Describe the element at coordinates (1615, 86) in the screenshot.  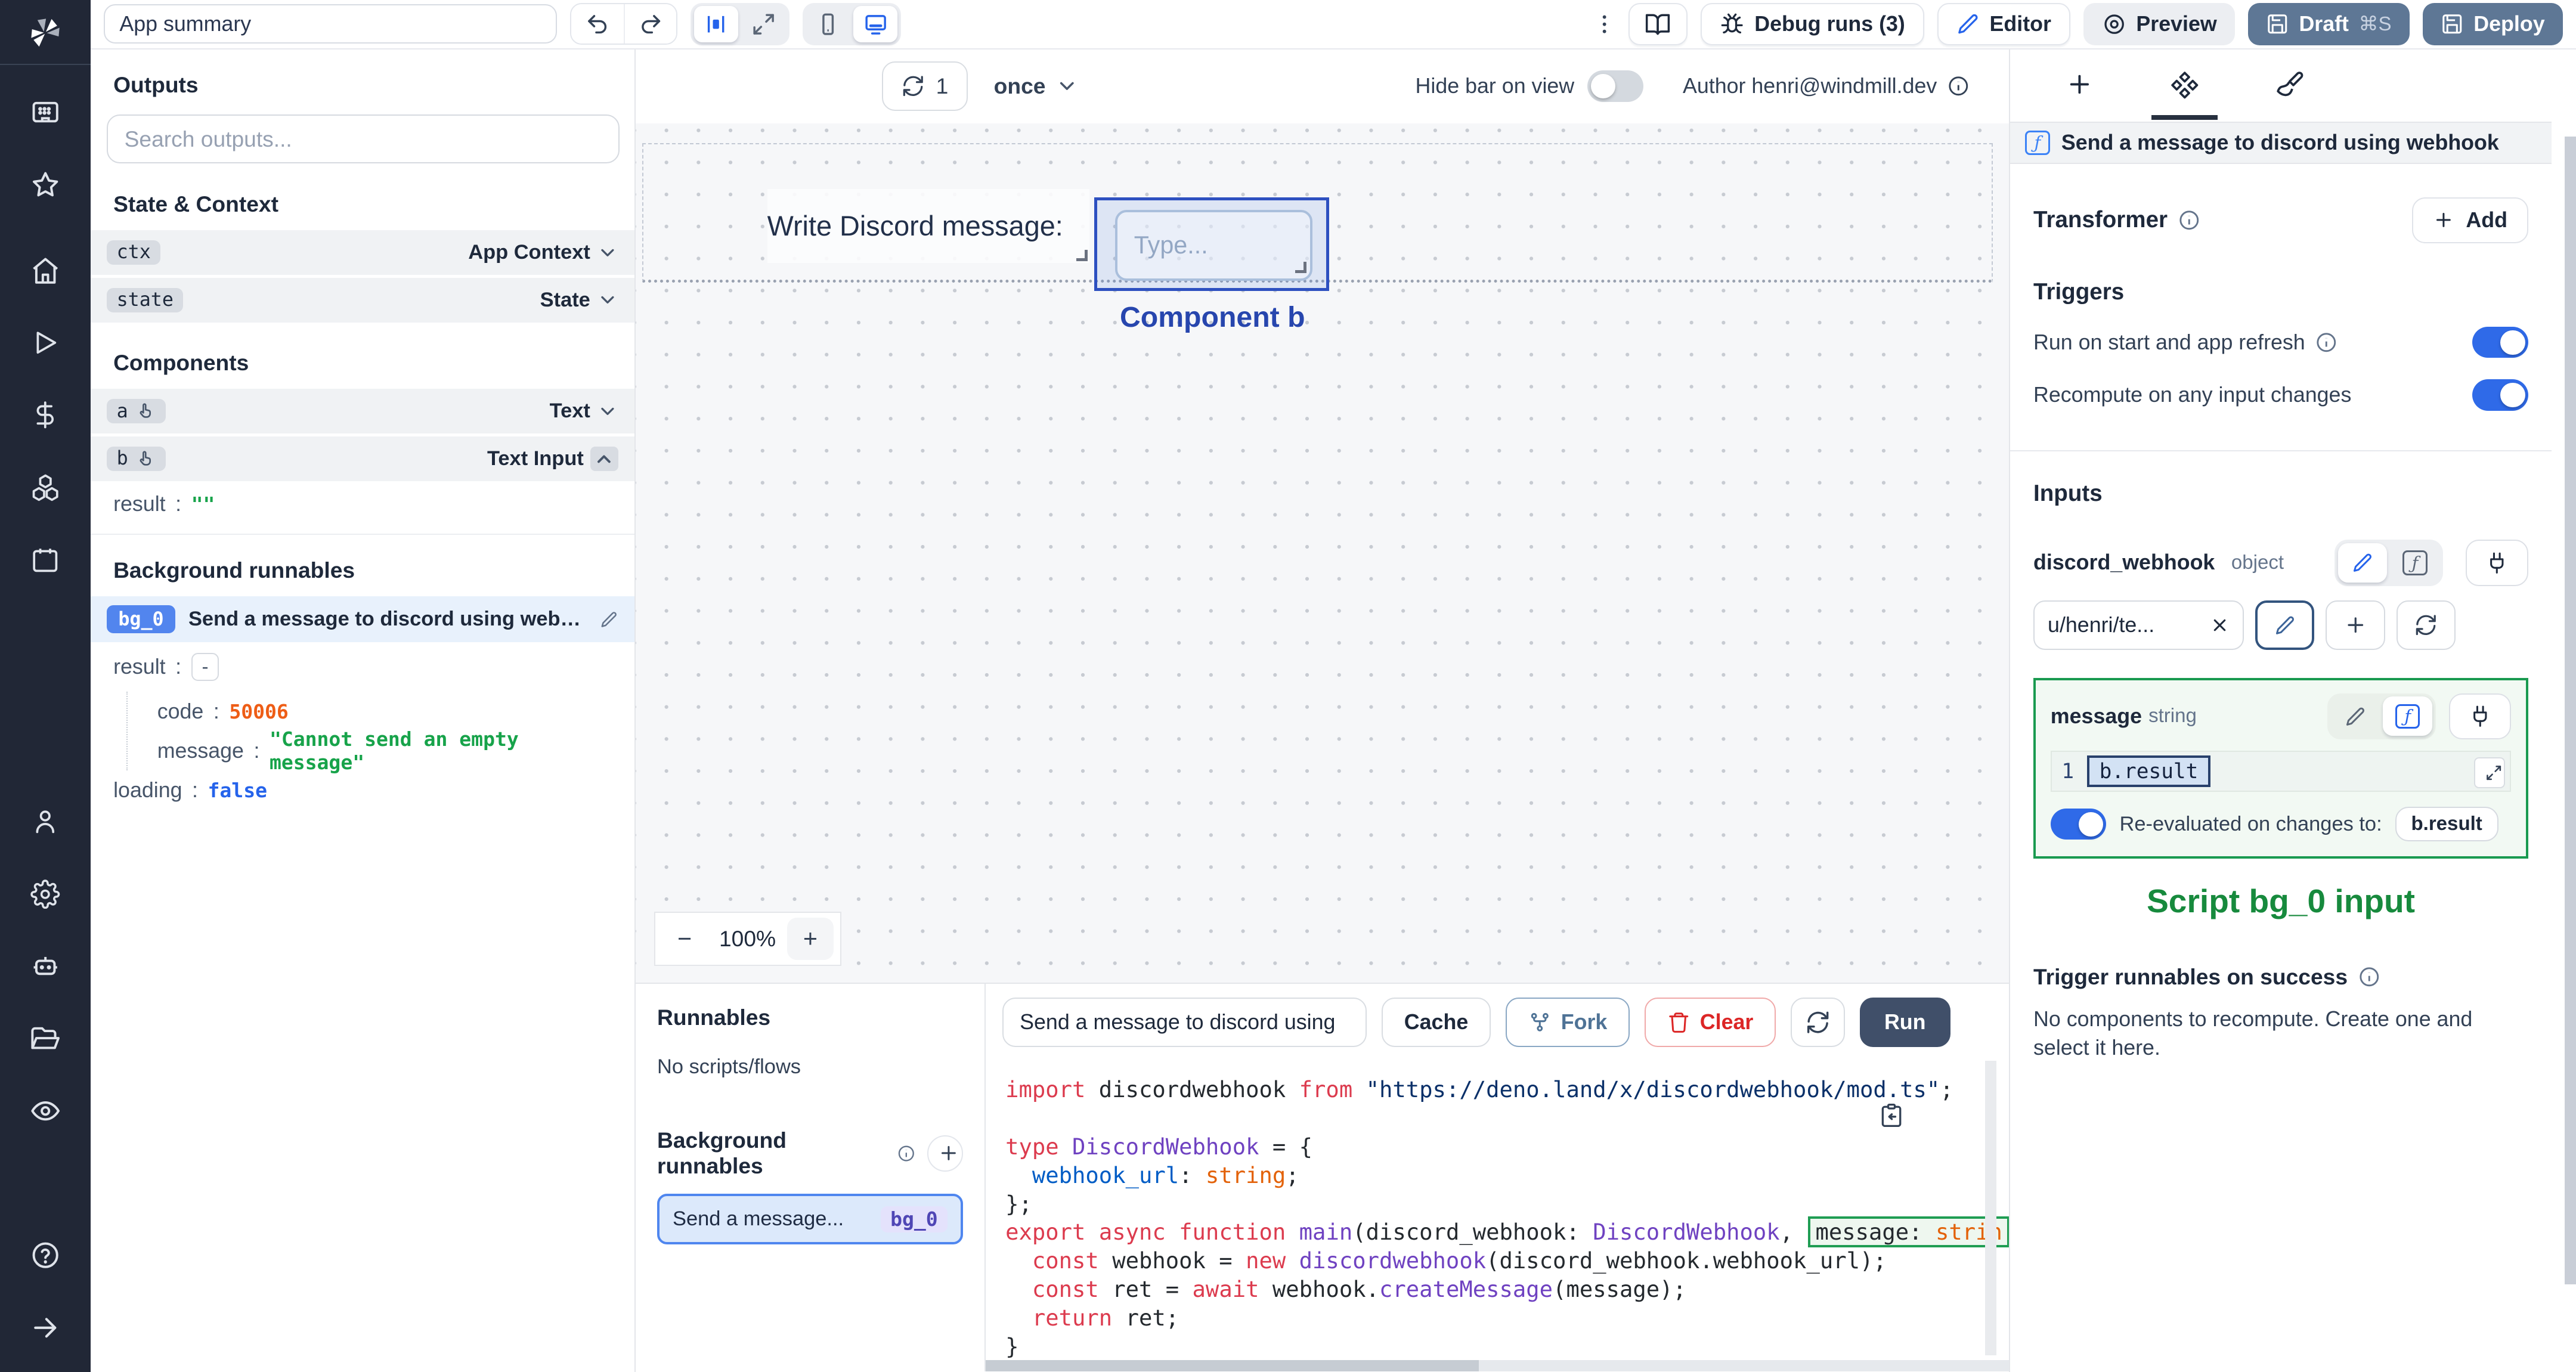
I see `hide-bar-toggle` at that location.